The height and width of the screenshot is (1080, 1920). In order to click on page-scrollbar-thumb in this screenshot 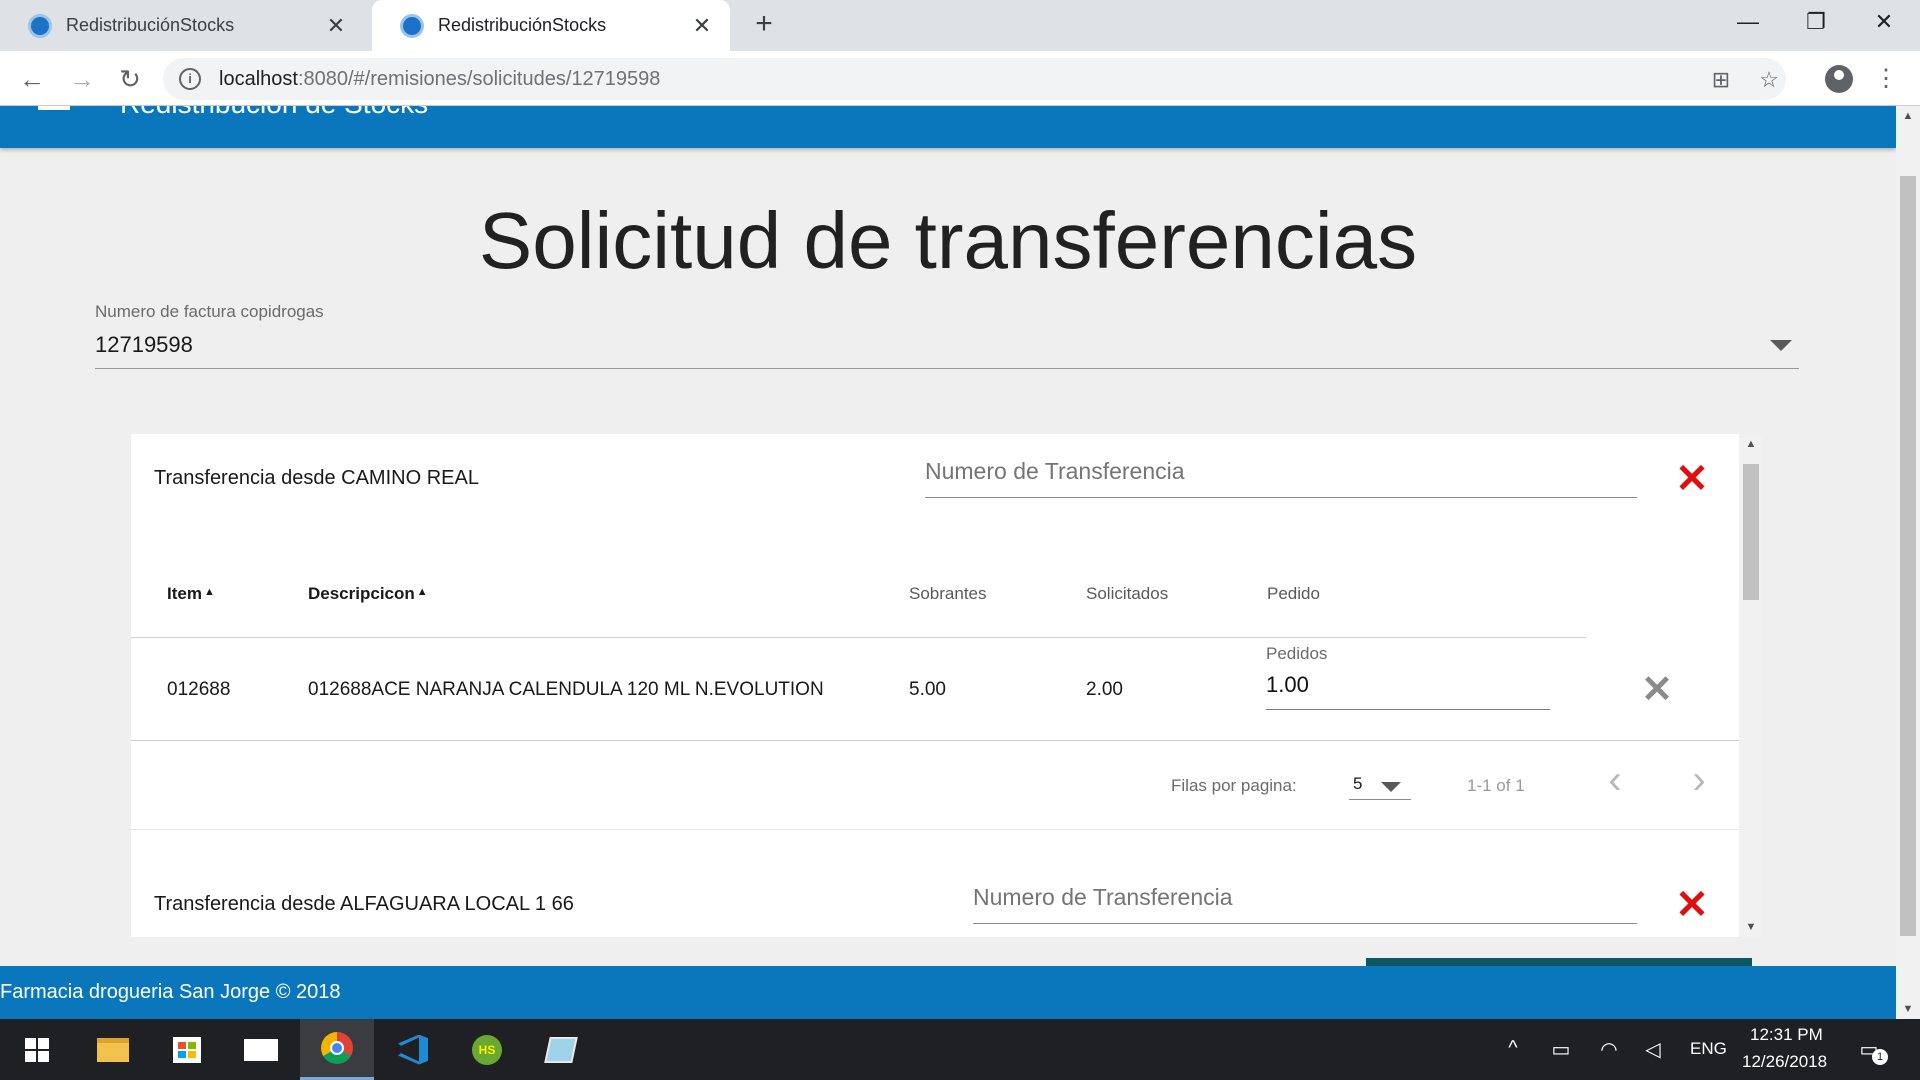, I will do `click(1908, 556)`.